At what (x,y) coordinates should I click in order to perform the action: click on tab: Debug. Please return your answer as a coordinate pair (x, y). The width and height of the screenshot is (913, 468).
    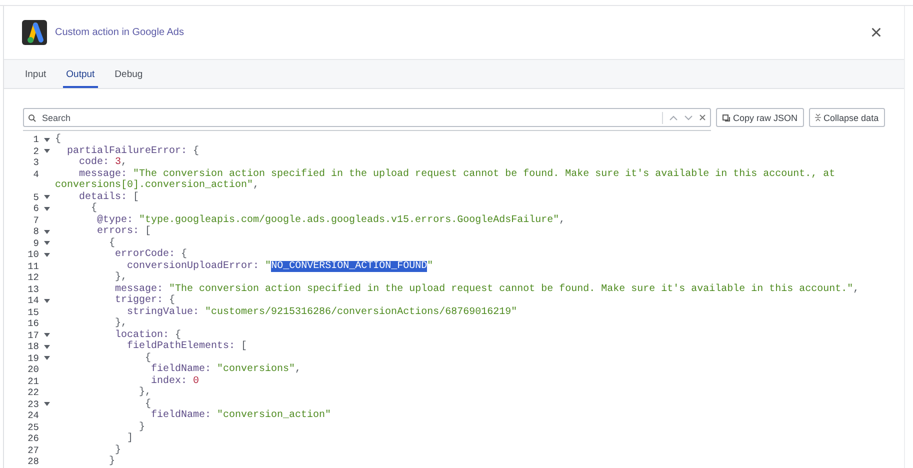
    Looking at the image, I should click on (129, 74).